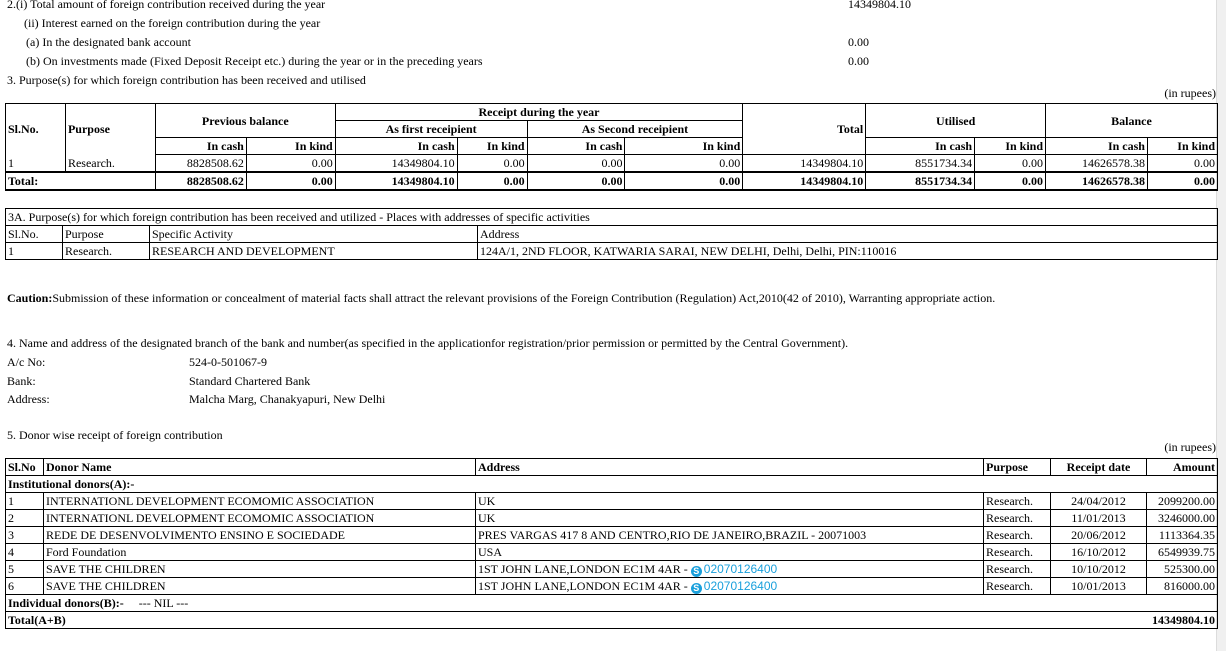 The width and height of the screenshot is (1226, 651). What do you see at coordinates (684, 146) in the screenshot?
I see `col-second-kind: In kind` at bounding box center [684, 146].